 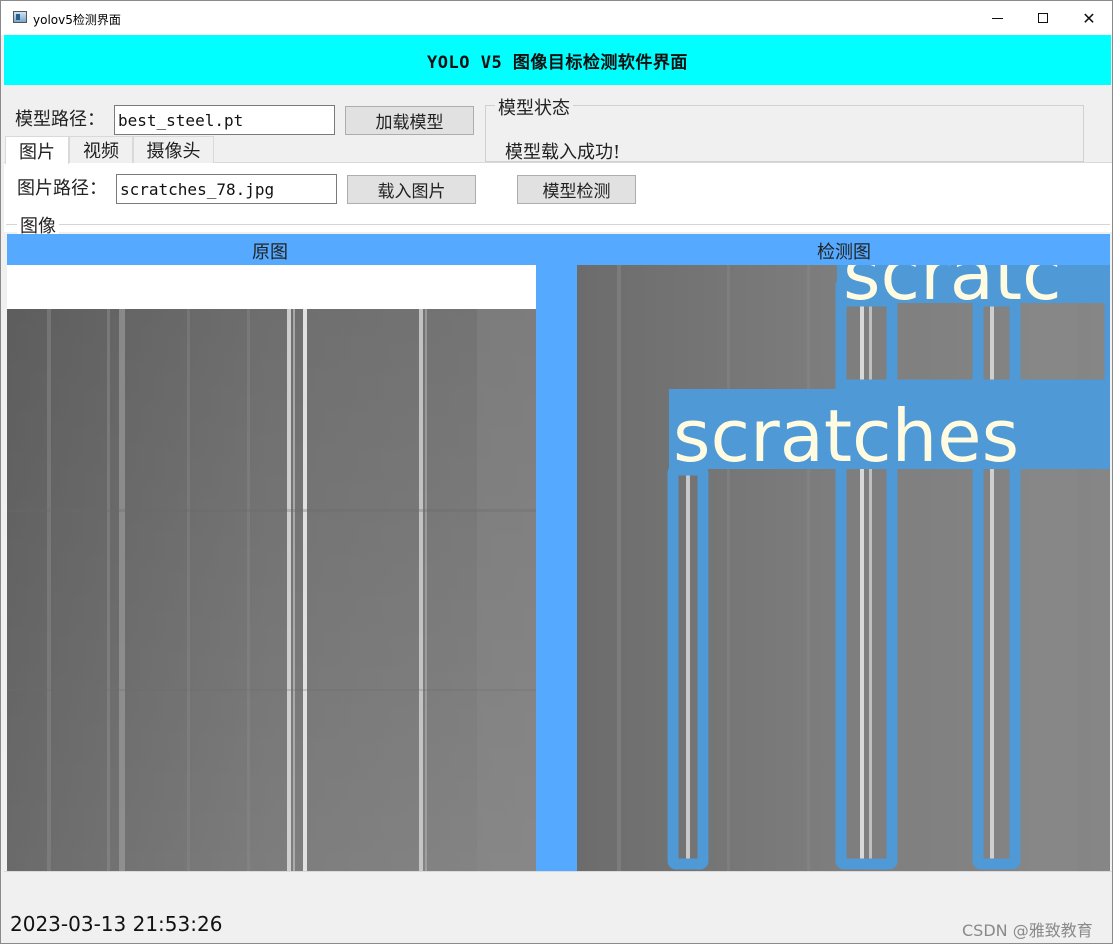 I want to click on original-image-label: 原图, so click(x=270, y=252).